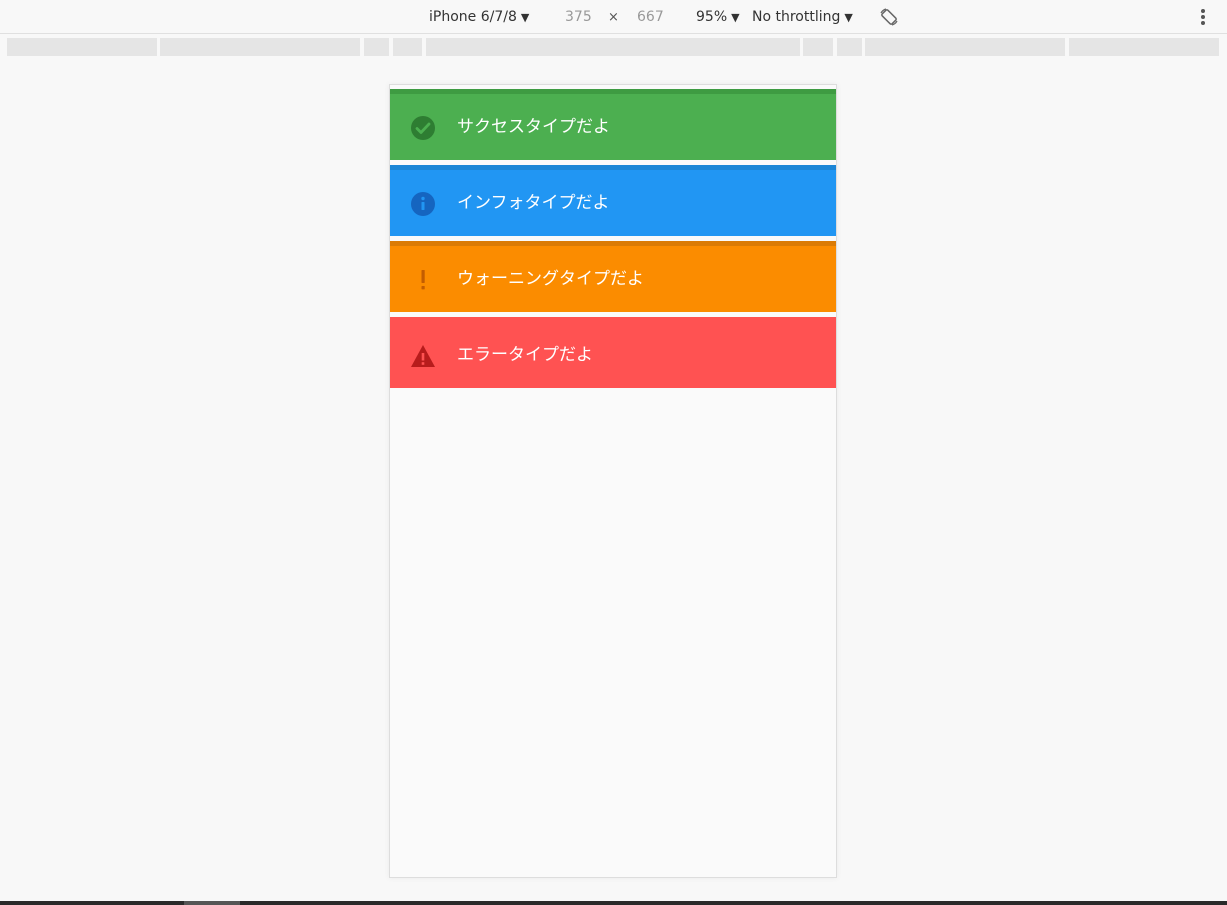 This screenshot has height=905, width=1227. I want to click on alert-message: エラータイプだよ, so click(525, 355).